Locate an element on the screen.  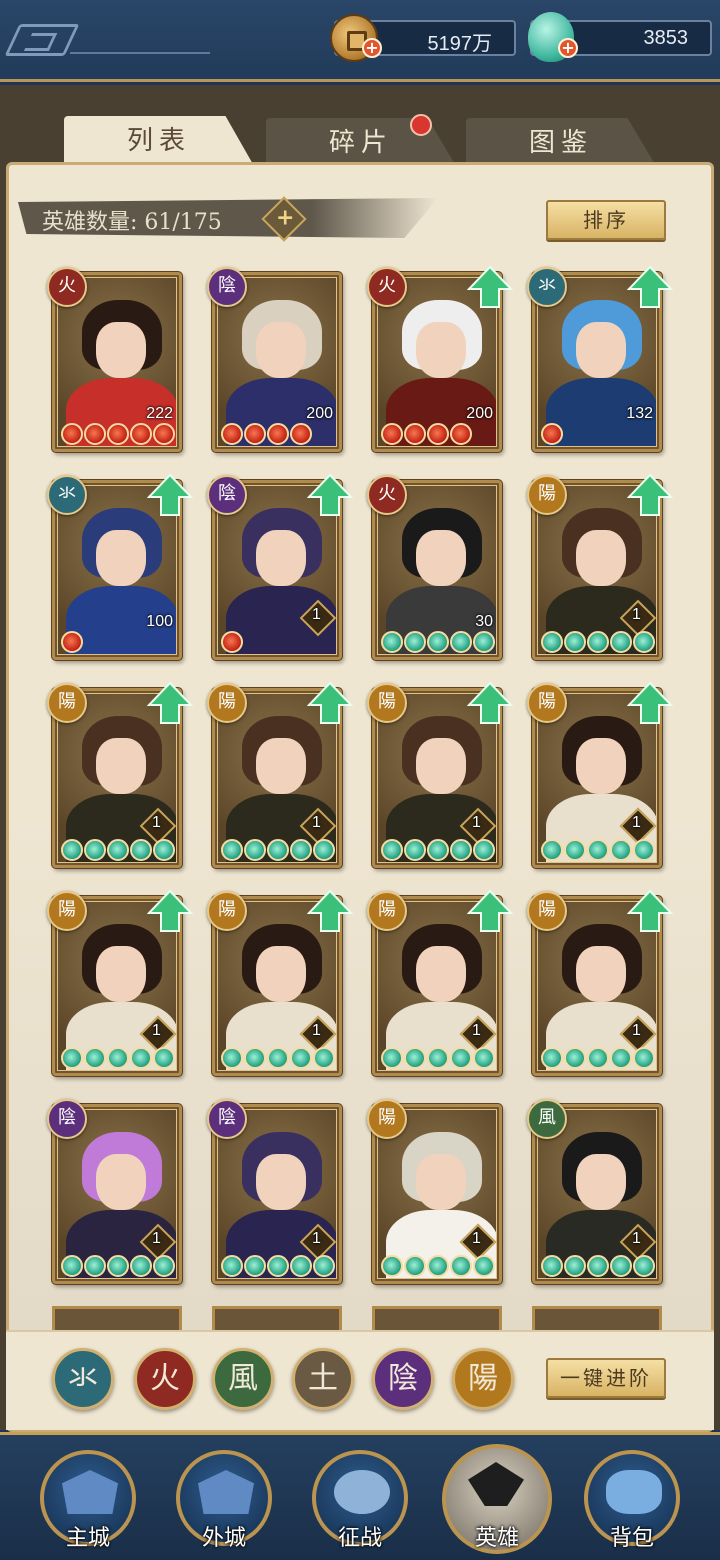
one-click-advance-button: 一键进阶 is located at coordinates (606, 1378).